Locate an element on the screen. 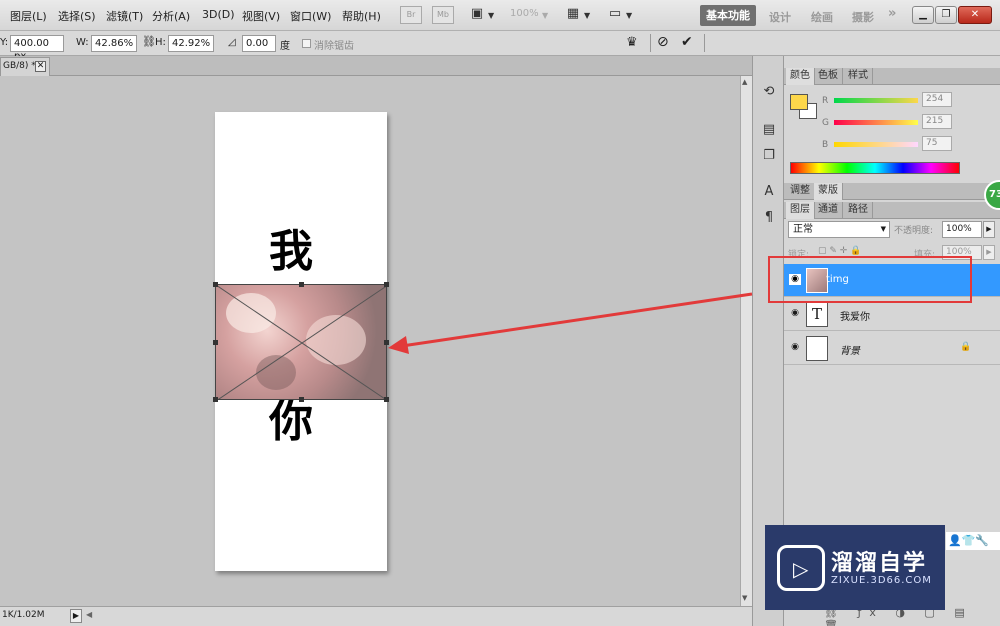 This screenshot has width=1000, height=626. scroll-up-icon: ▲ is located at coordinates (744, 82).